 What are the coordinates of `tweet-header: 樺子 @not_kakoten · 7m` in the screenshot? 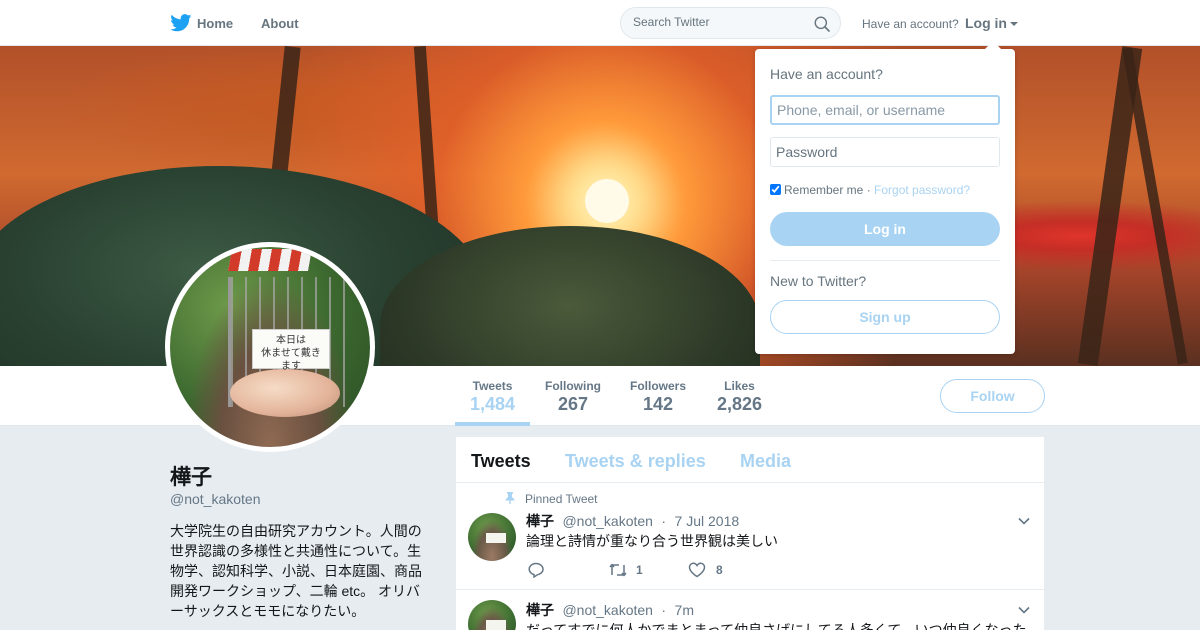 It's located at (610, 610).